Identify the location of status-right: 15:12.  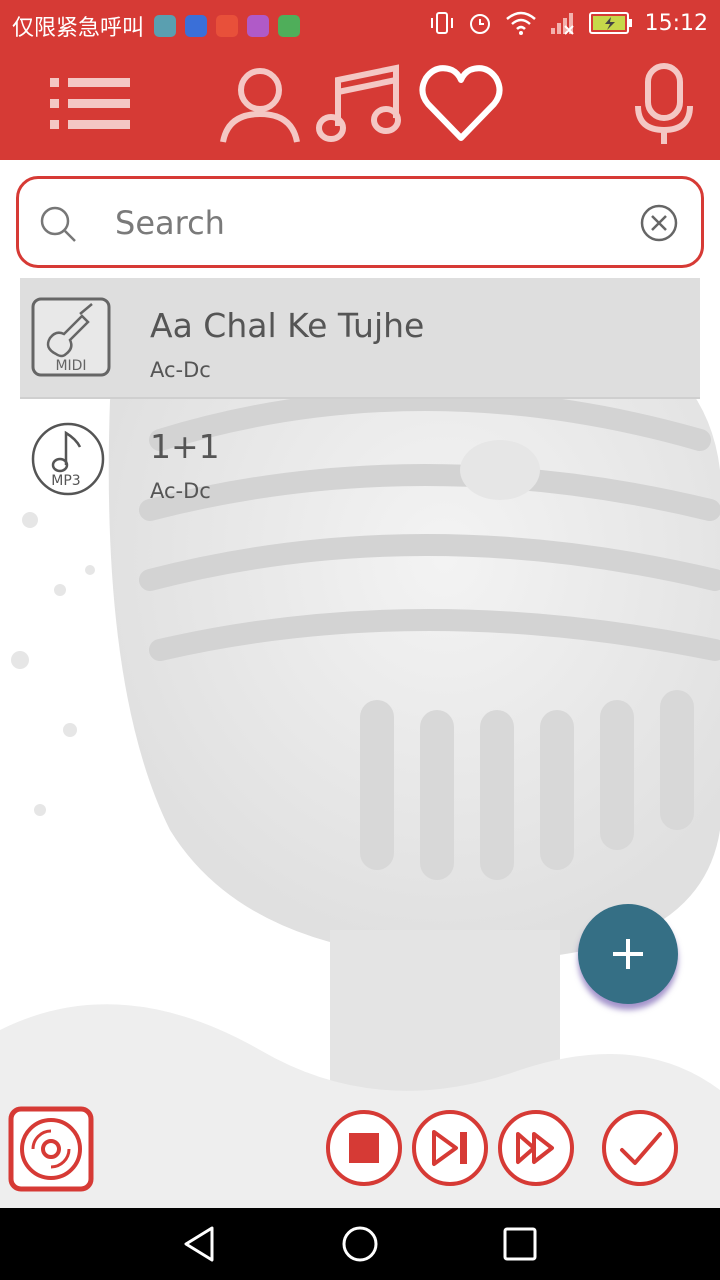
(568, 23).